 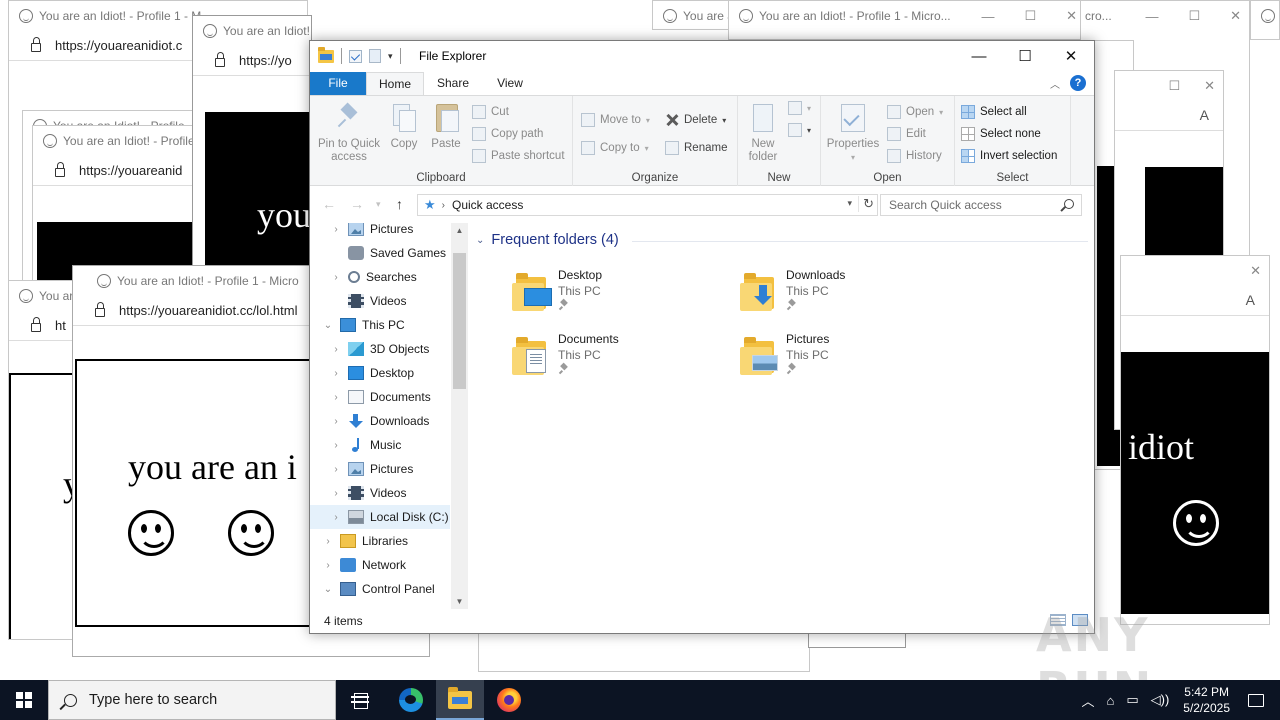 I want to click on scroll-down-icon: ▼, so click(x=459, y=601).